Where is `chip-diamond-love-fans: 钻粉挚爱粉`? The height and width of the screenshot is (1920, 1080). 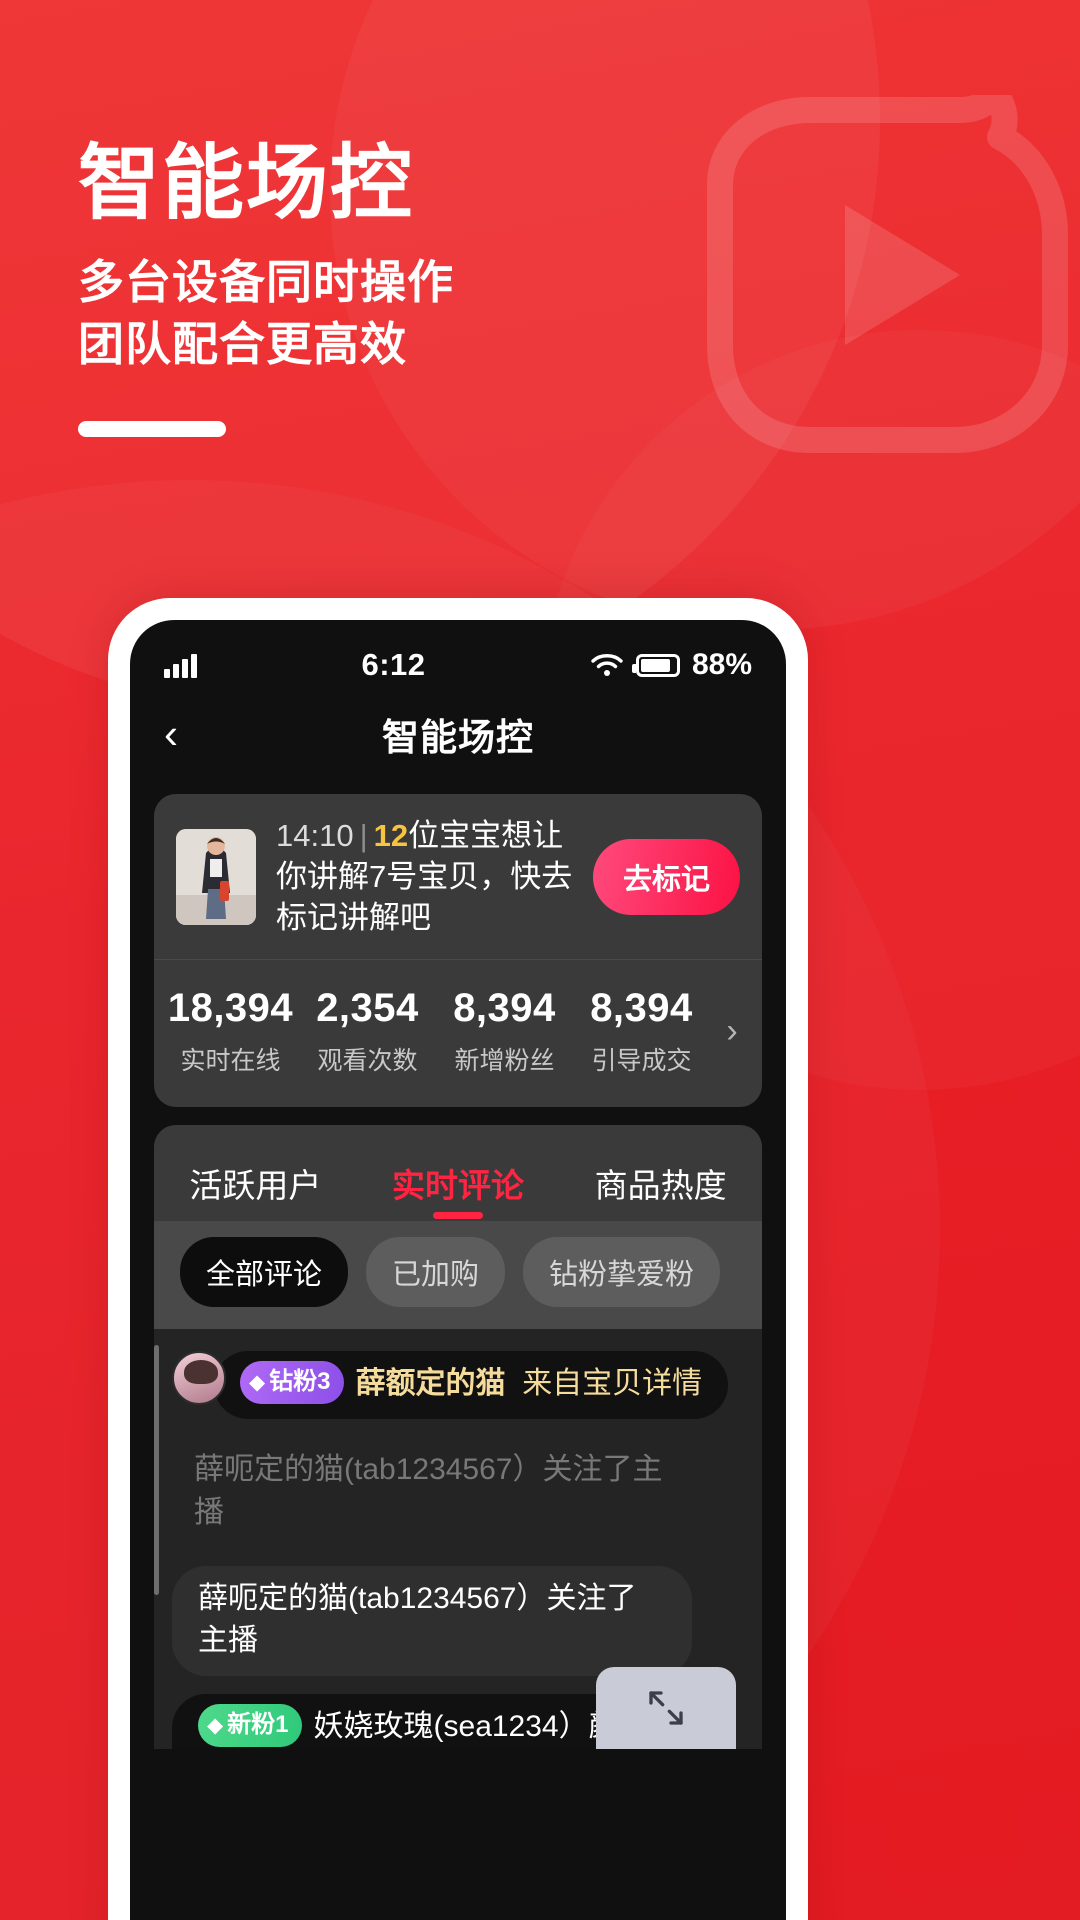
chip-diamond-love-fans: 钻粉挚爱粉 is located at coordinates (622, 1271).